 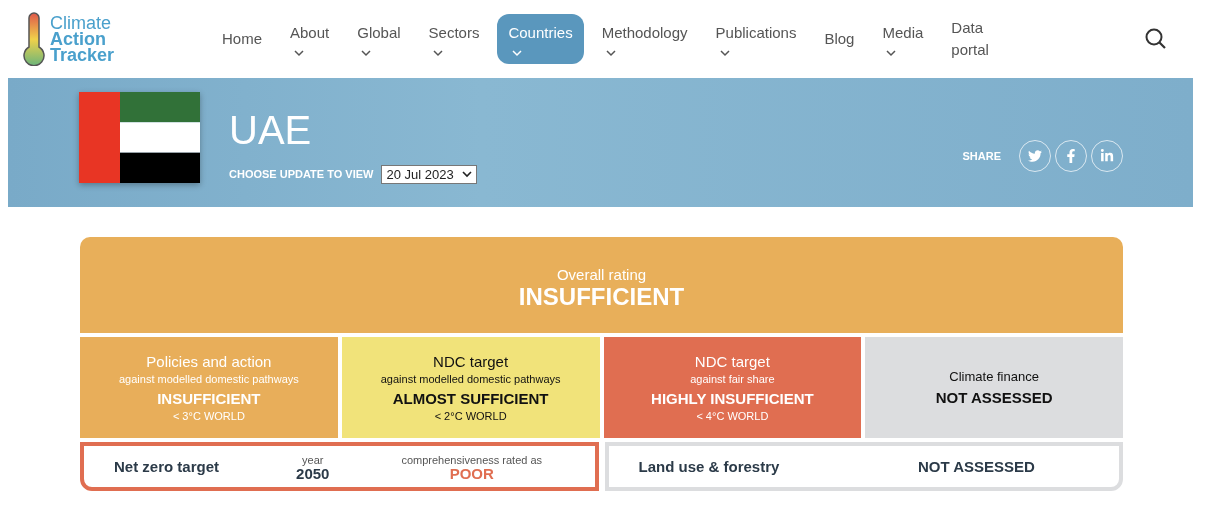 What do you see at coordinates (976, 466) in the screenshot?
I see `target-rating: NOT ASSESSED` at bounding box center [976, 466].